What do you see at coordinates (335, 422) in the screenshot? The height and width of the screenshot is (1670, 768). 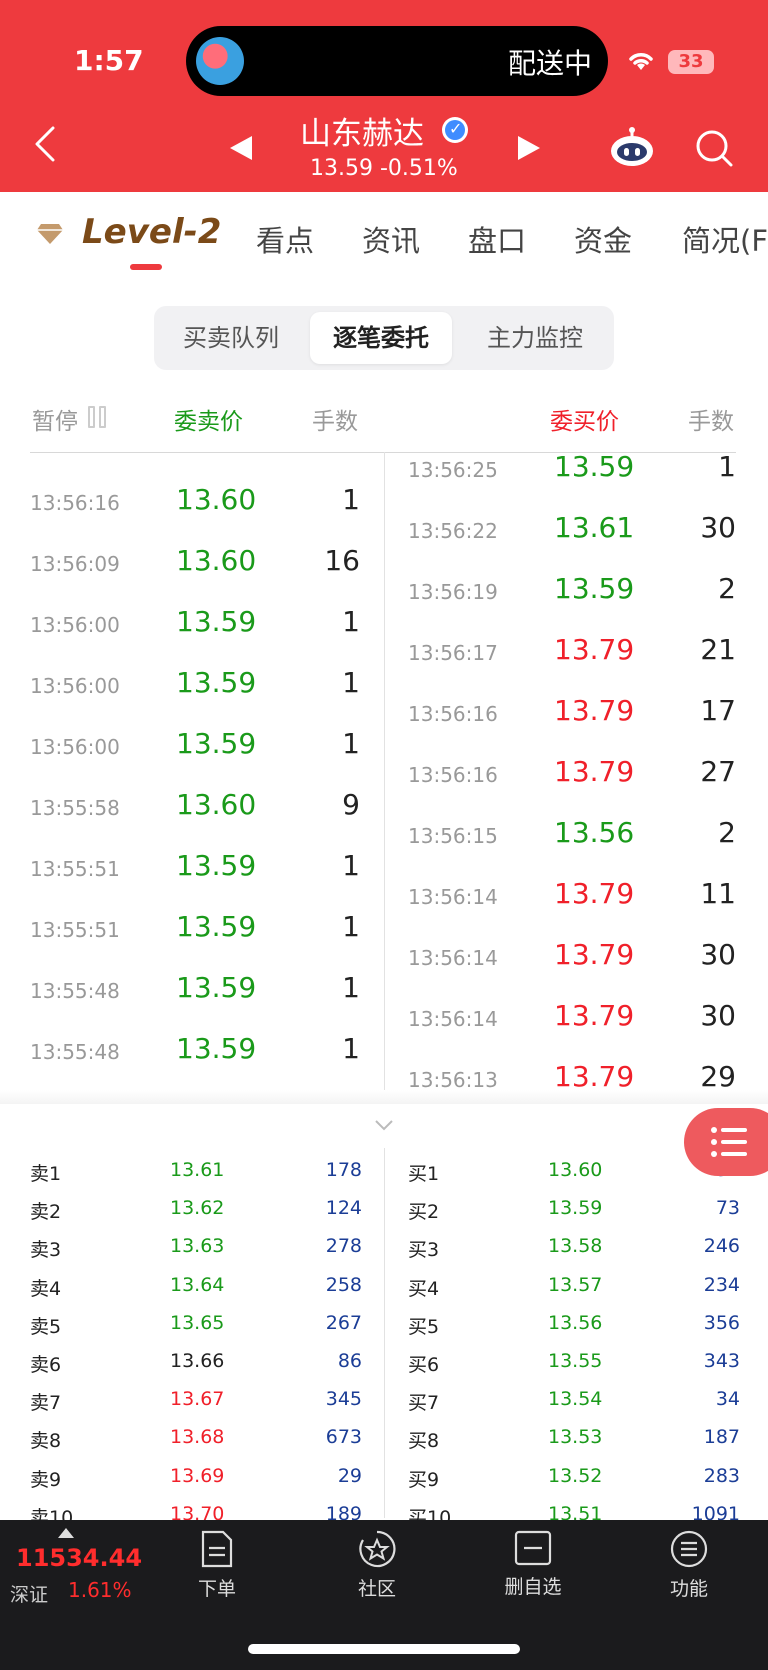 I see `sell-qty-header: 手数` at bounding box center [335, 422].